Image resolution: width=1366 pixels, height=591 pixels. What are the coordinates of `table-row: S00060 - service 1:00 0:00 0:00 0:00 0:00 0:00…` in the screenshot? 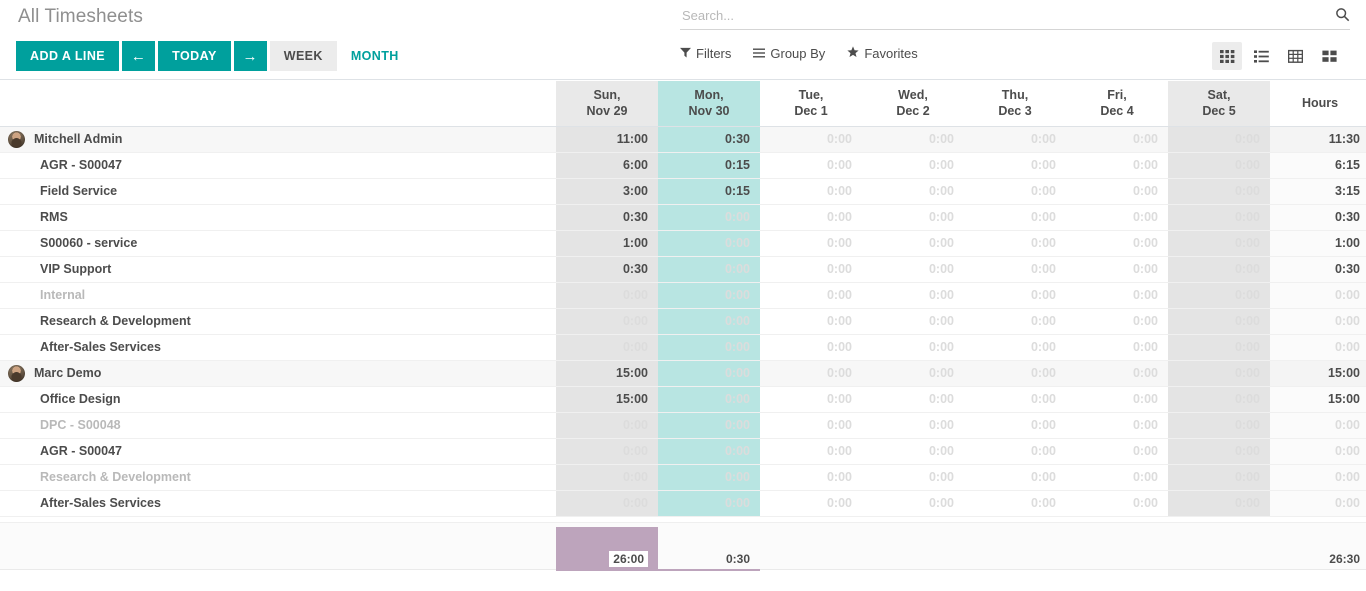 It's located at (683, 243).